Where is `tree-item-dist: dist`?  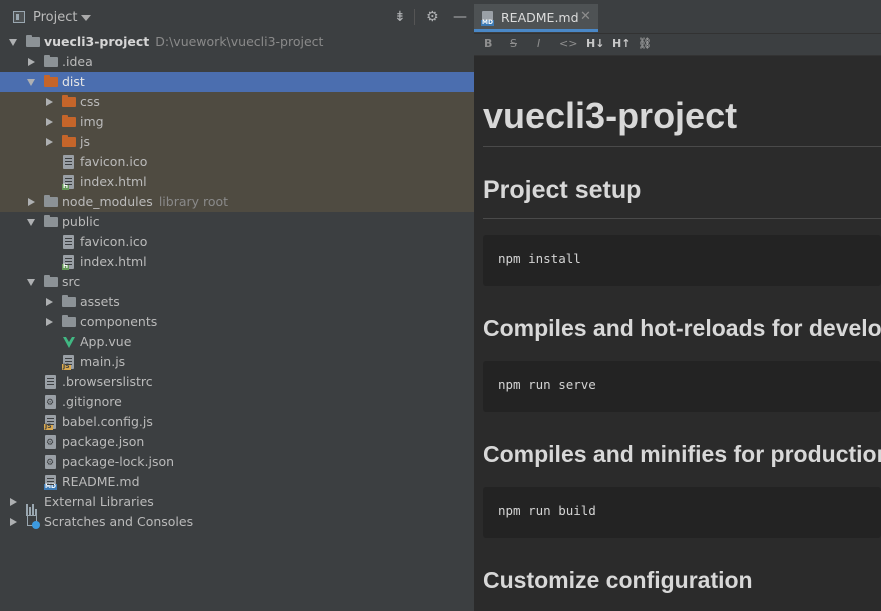
tree-item-dist: dist is located at coordinates (237, 82).